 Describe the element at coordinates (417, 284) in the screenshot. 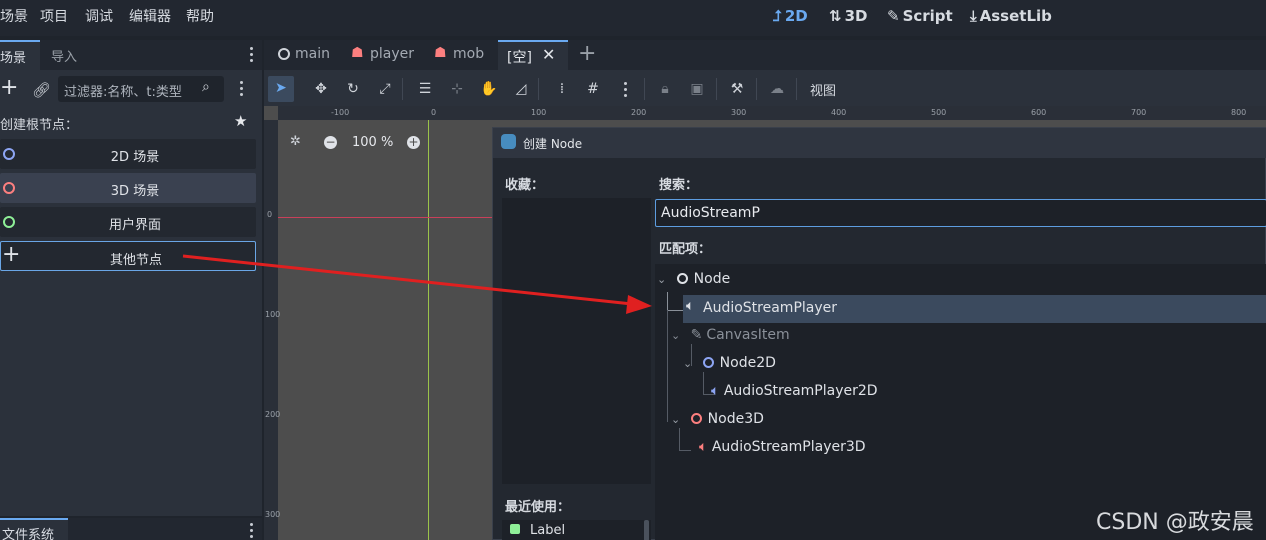

I see `annotation-arrow` at that location.